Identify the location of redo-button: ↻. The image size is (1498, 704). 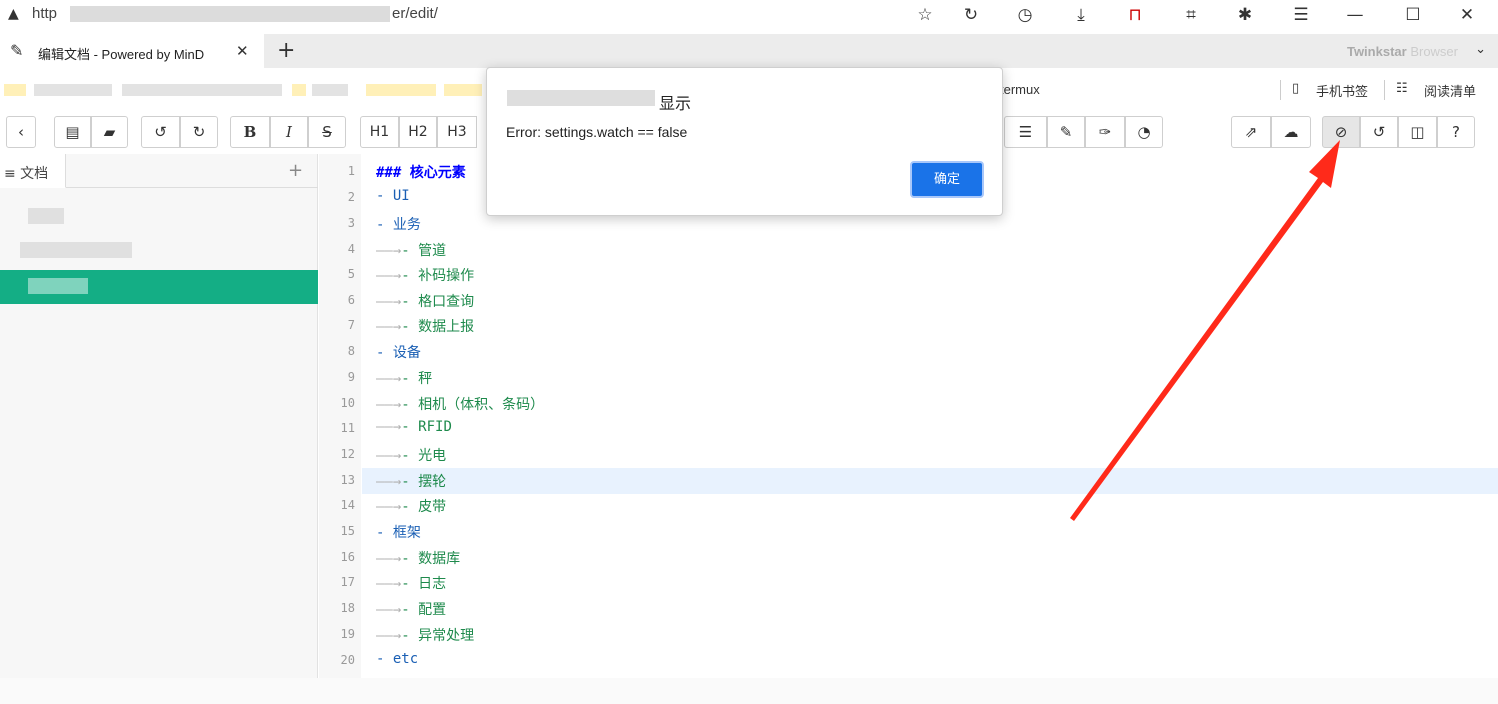
(199, 132).